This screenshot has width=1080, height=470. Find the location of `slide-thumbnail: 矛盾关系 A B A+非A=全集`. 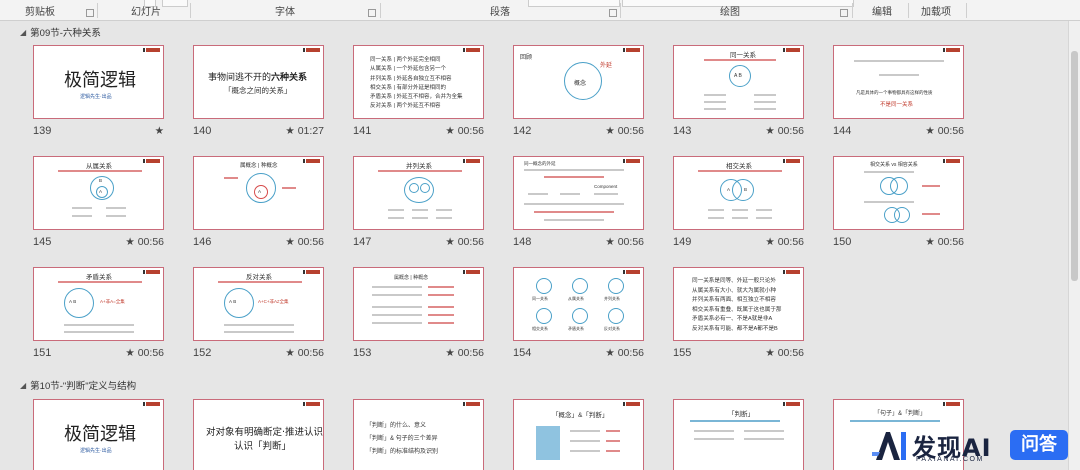

slide-thumbnail: 矛盾关系 A B A+非A=全集 is located at coordinates (98, 304).